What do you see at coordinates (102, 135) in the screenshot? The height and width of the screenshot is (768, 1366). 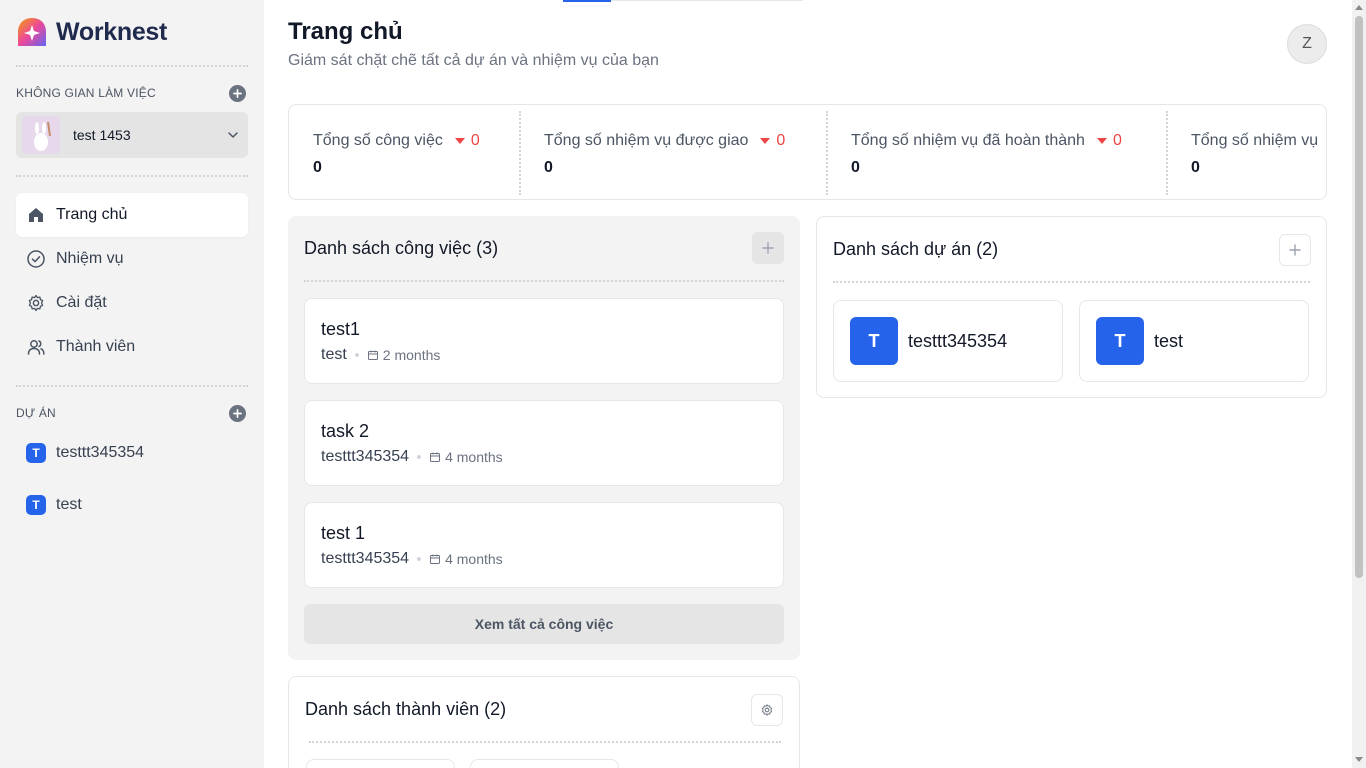 I see `workspace-name: test 1453` at bounding box center [102, 135].